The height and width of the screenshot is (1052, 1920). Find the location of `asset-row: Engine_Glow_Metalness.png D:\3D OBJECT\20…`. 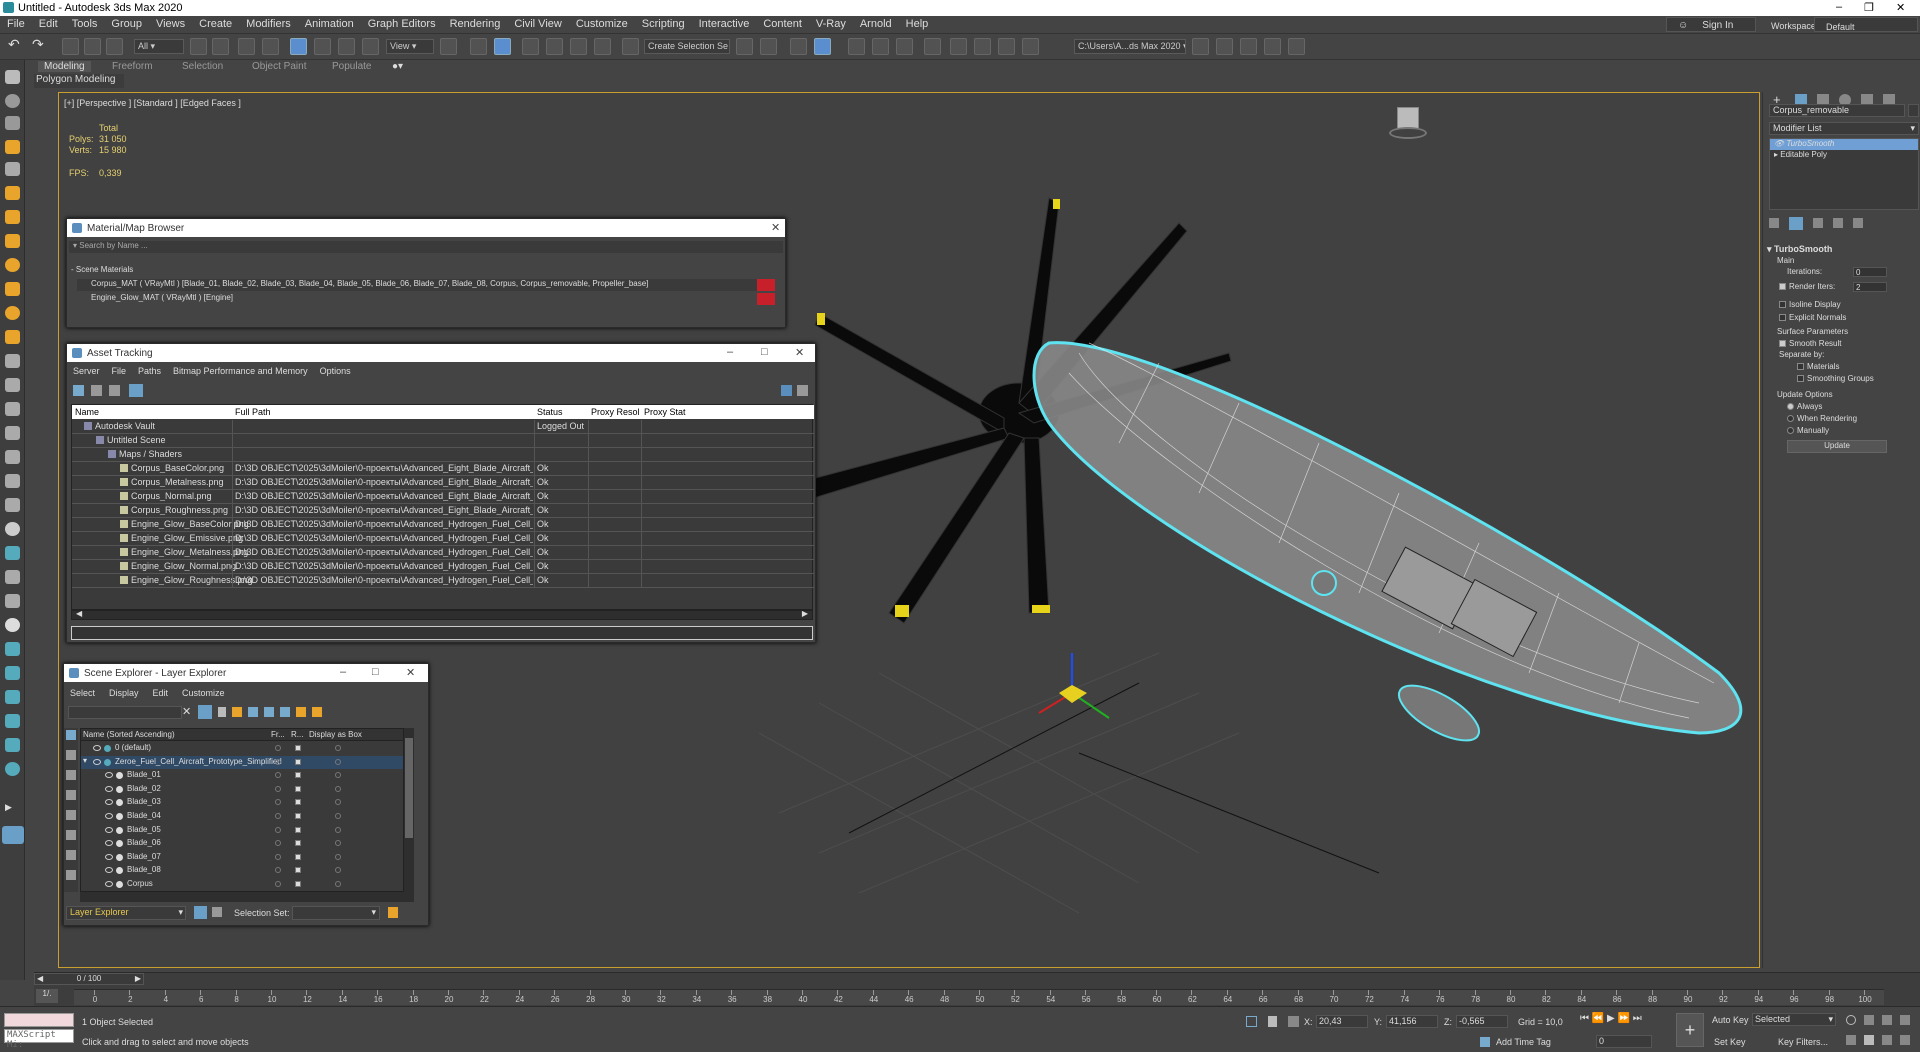

asset-row: Engine_Glow_Metalness.png D:\3D OBJECT\20… is located at coordinates (443, 553).